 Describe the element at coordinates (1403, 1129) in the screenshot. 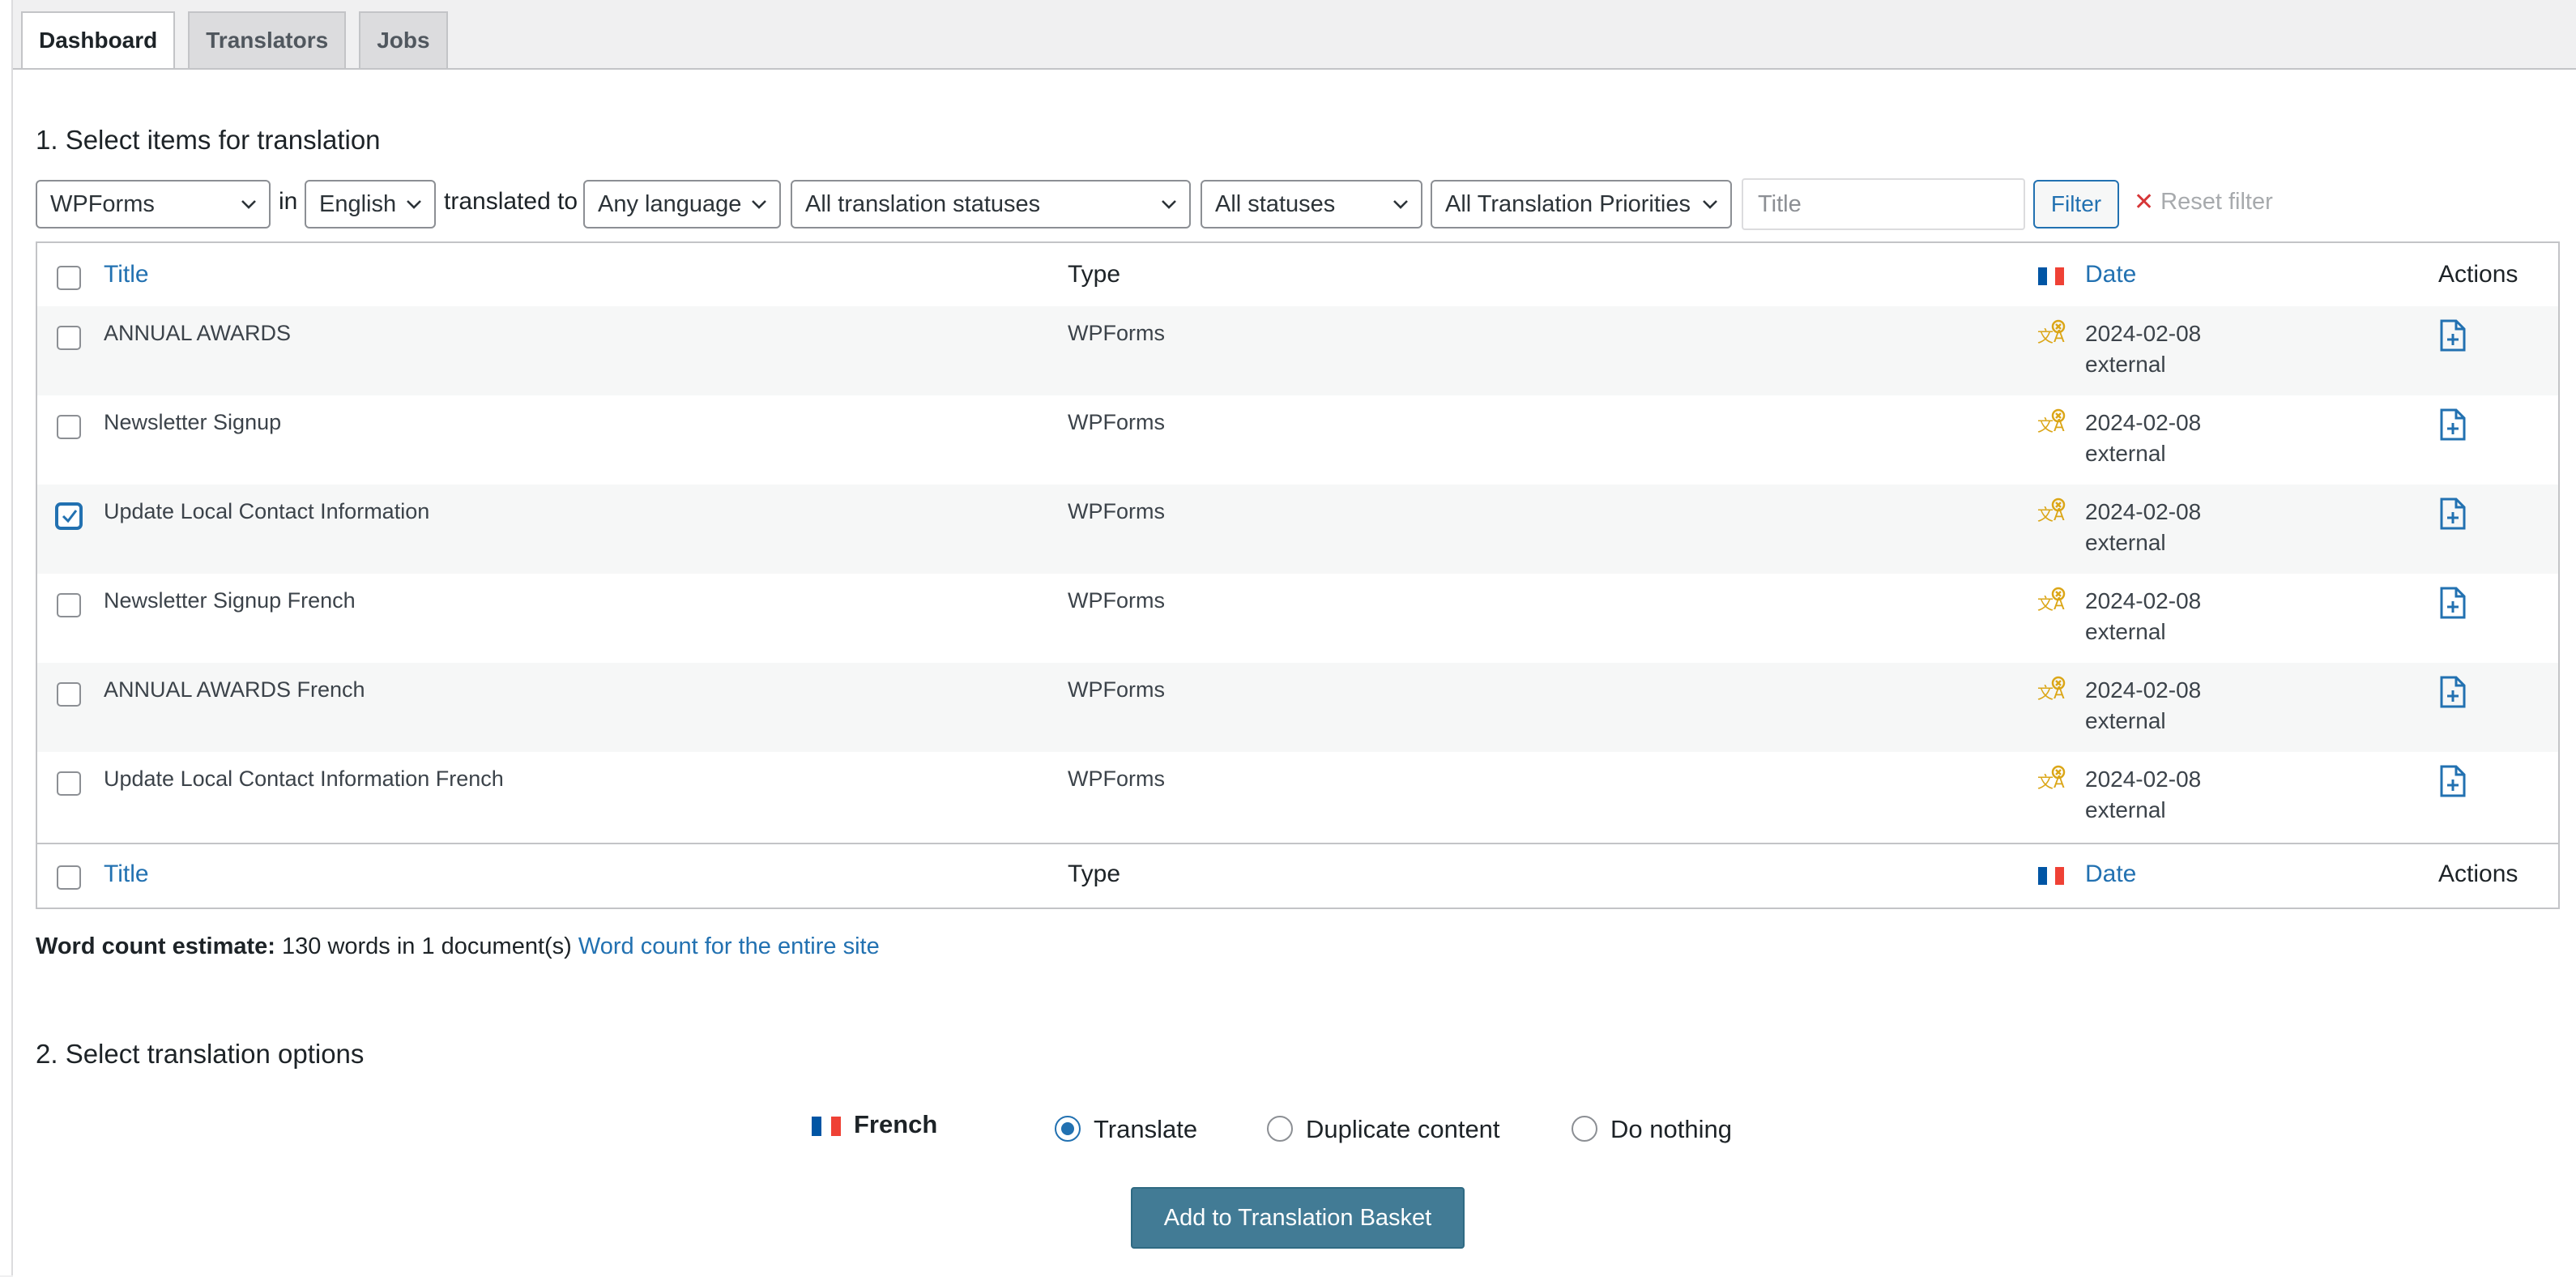

I see `duplicate-content-radio-label: Duplicate content` at that location.